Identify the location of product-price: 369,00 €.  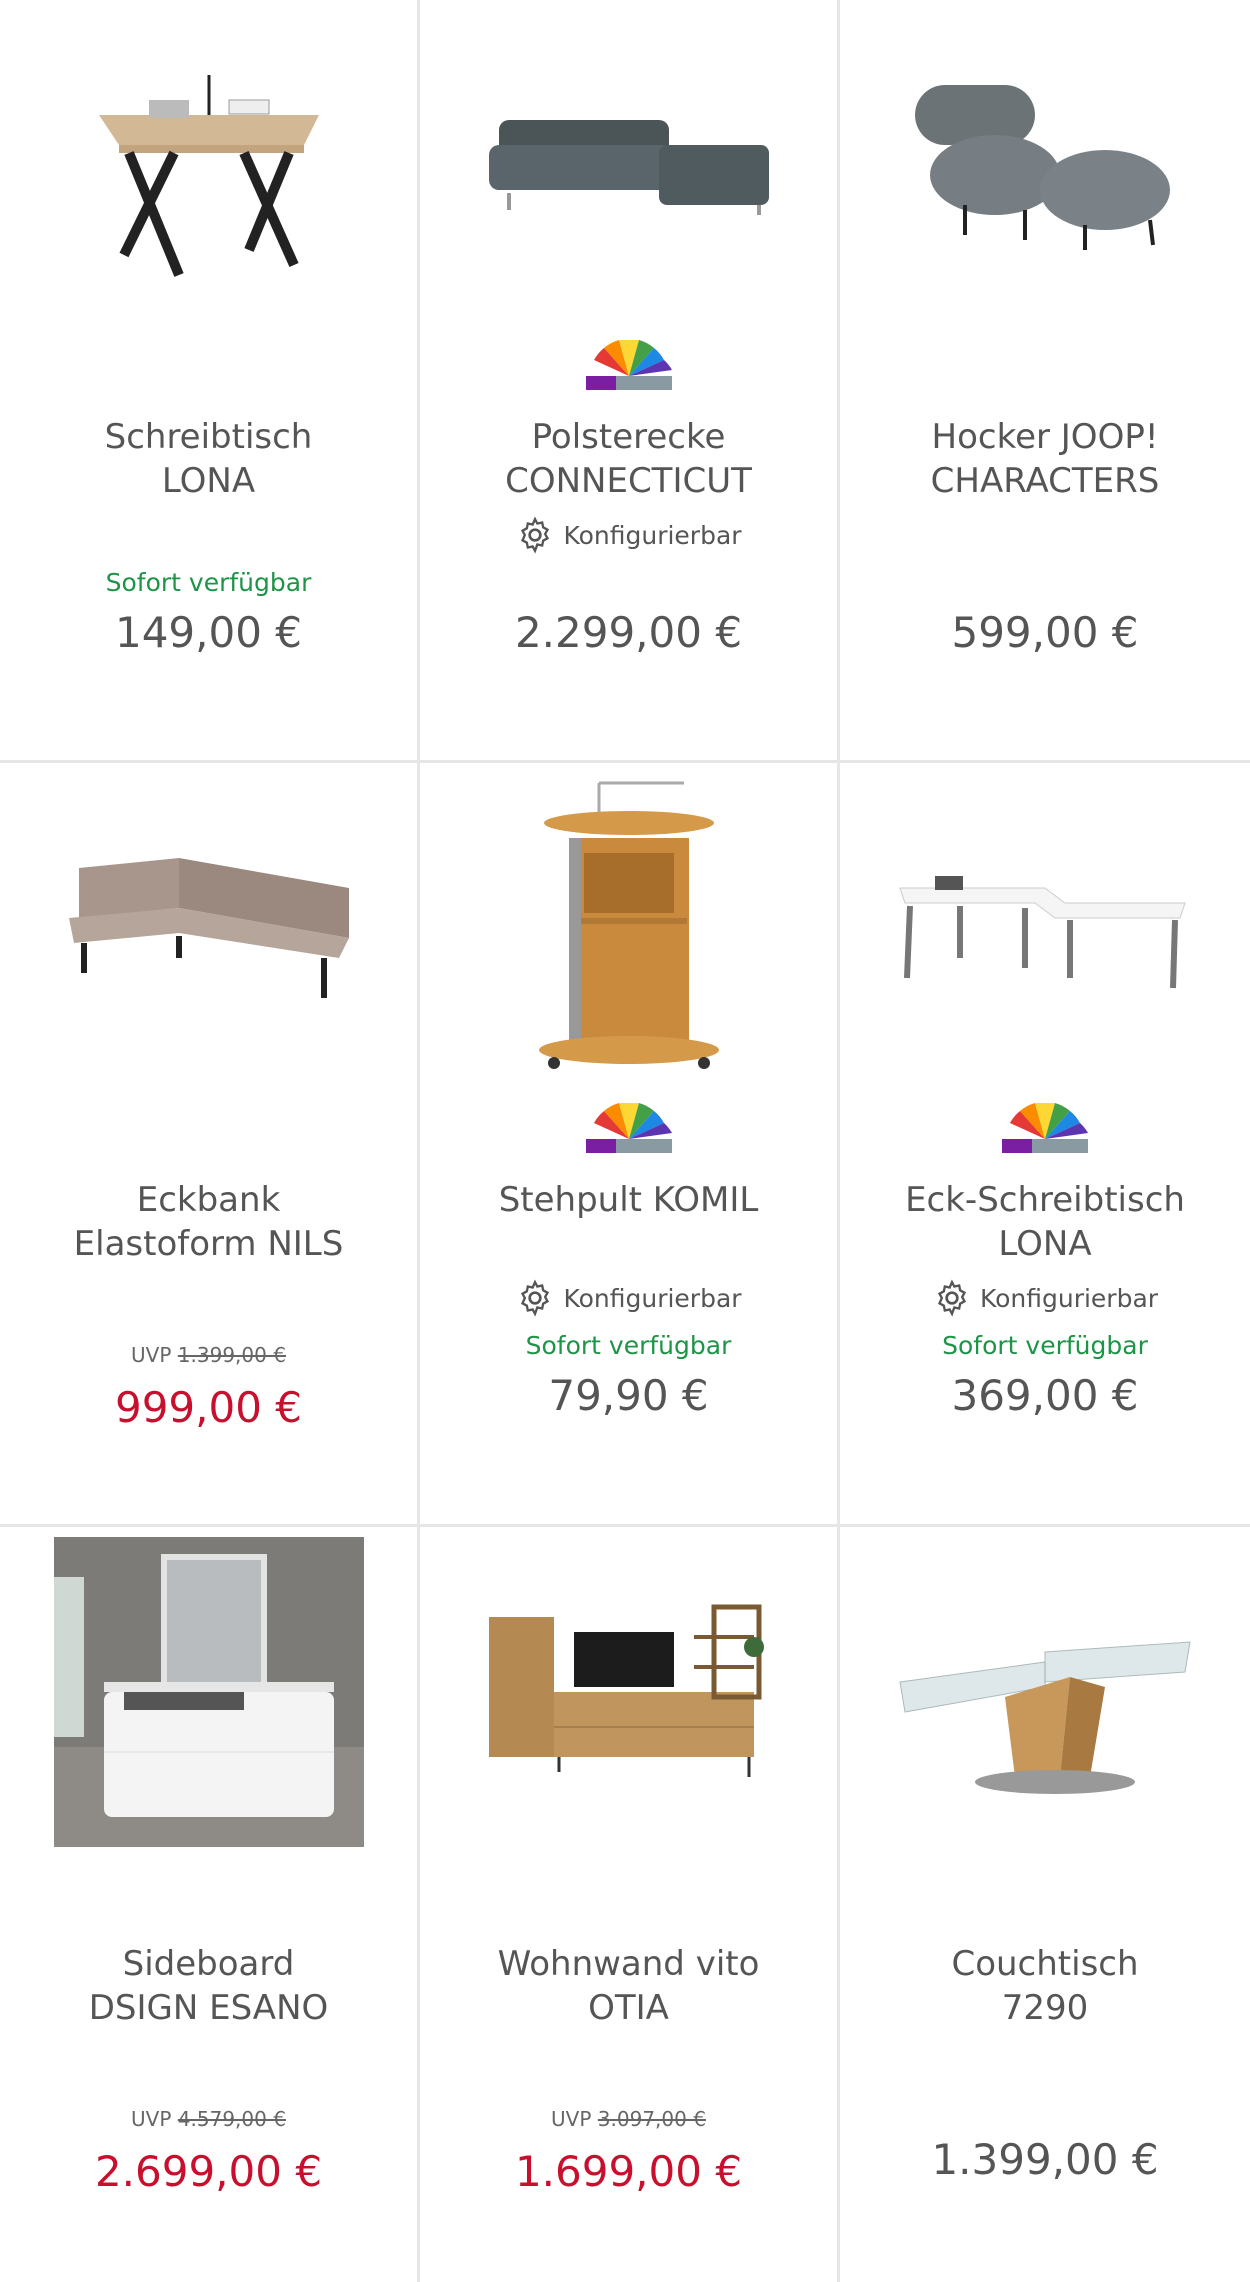
(1045, 1395).